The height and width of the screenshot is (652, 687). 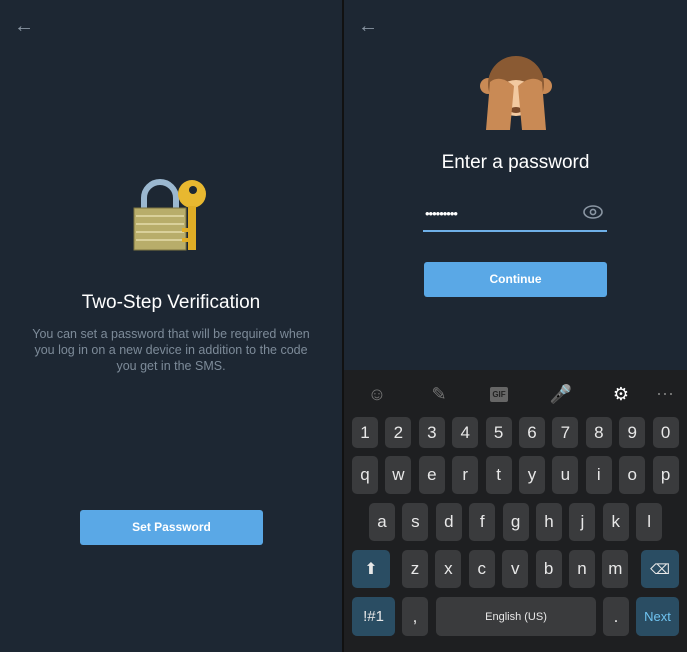 What do you see at coordinates (616, 616) in the screenshot?
I see `period-key: .` at bounding box center [616, 616].